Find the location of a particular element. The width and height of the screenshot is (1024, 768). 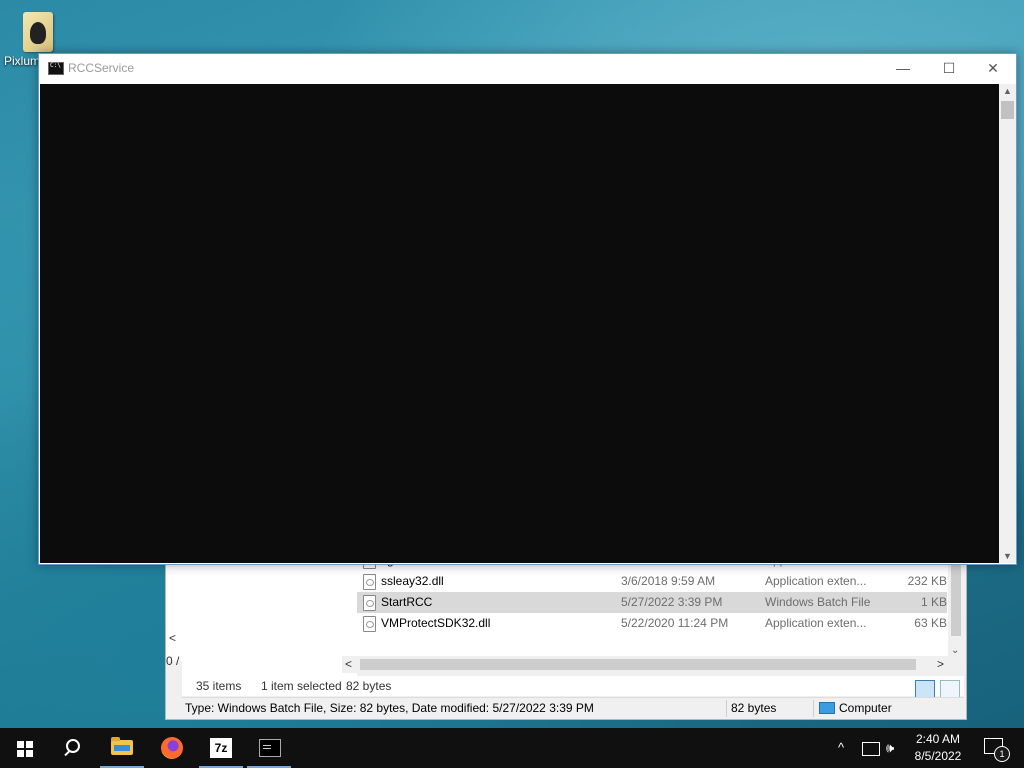

file-name: ssleay32.dll is located at coordinates (412, 581).